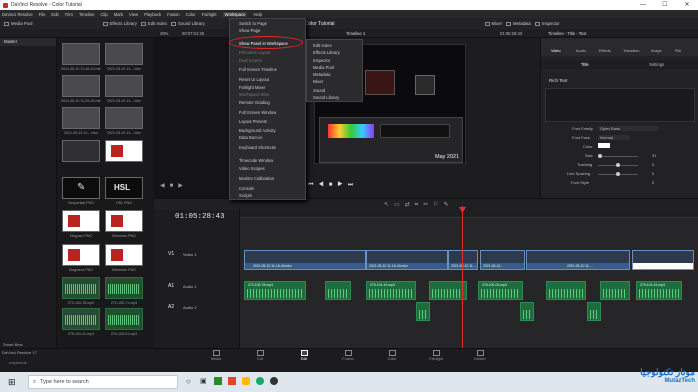  Describe the element at coordinates (355, 33) in the screenshot. I see `timeline-name-dropdown: Timeline 1` at that location.